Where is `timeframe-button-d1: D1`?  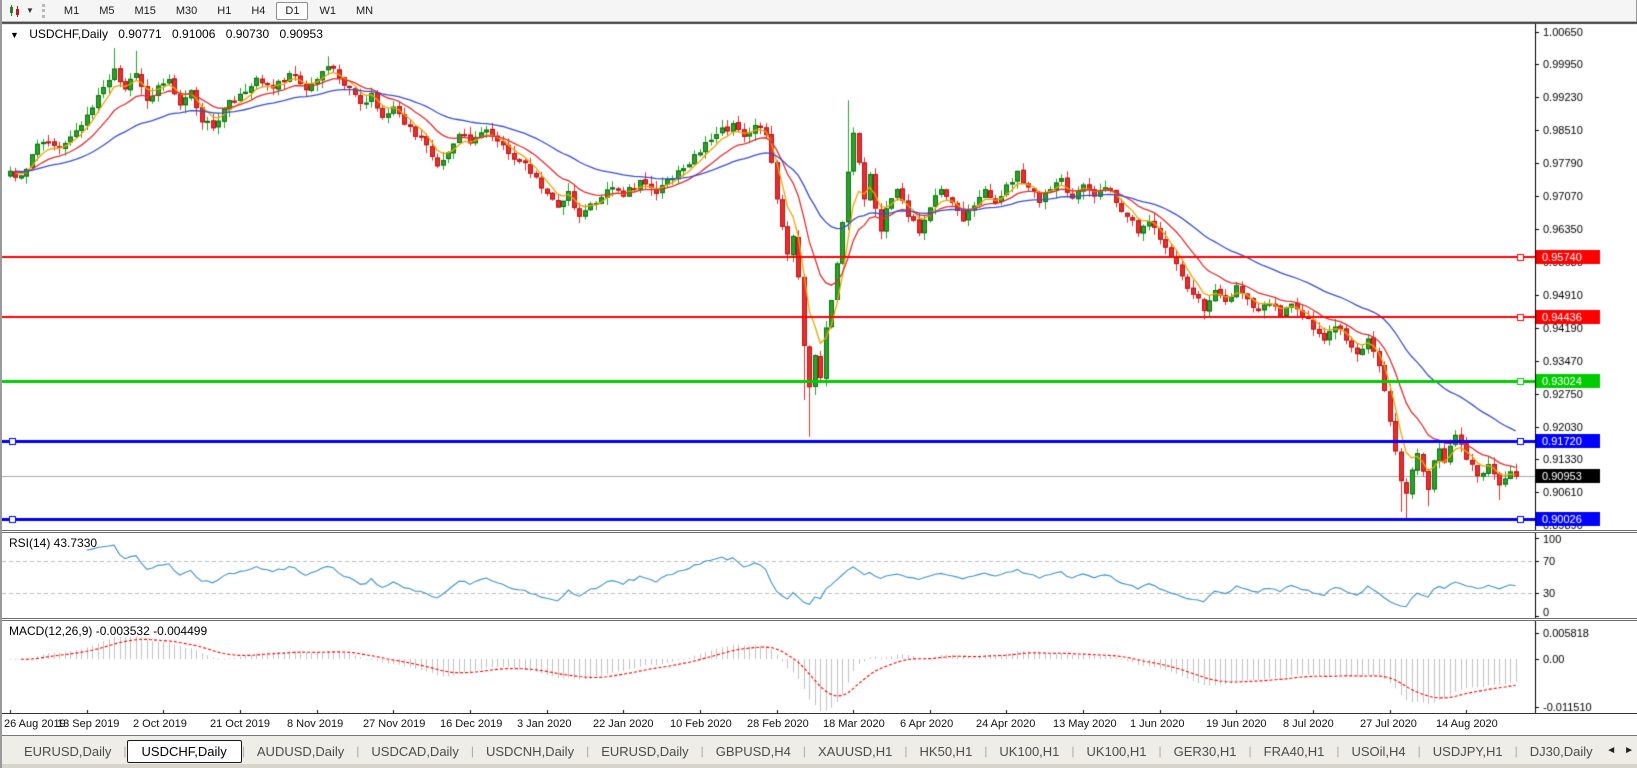 timeframe-button-d1: D1 is located at coordinates (292, 10).